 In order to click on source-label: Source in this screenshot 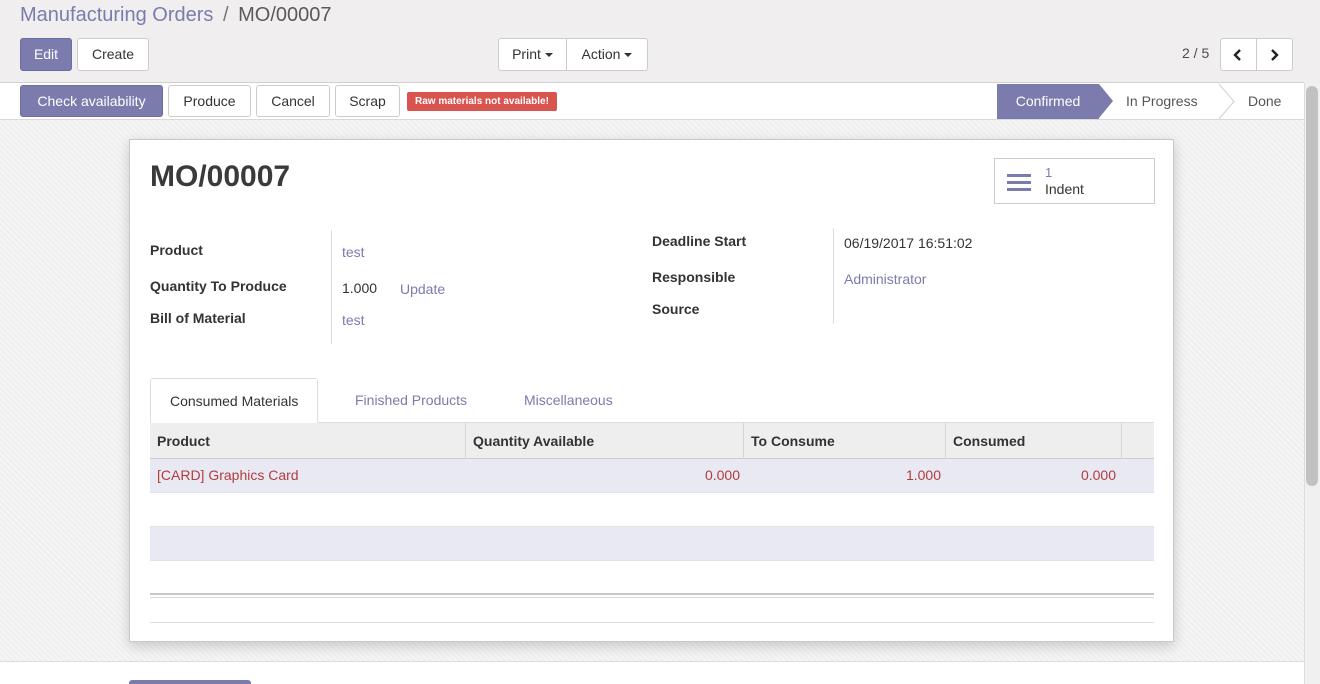, I will do `click(676, 309)`.